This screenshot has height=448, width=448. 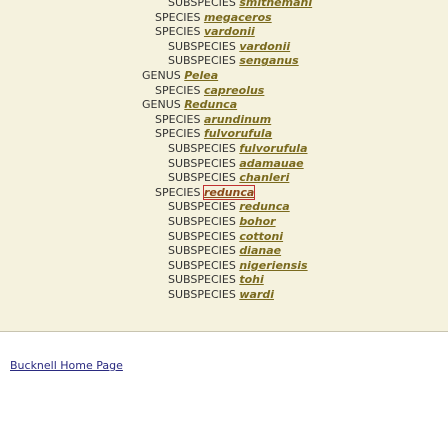 What do you see at coordinates (210, 104) in the screenshot?
I see `taxon-link-redunca: Redunca` at bounding box center [210, 104].